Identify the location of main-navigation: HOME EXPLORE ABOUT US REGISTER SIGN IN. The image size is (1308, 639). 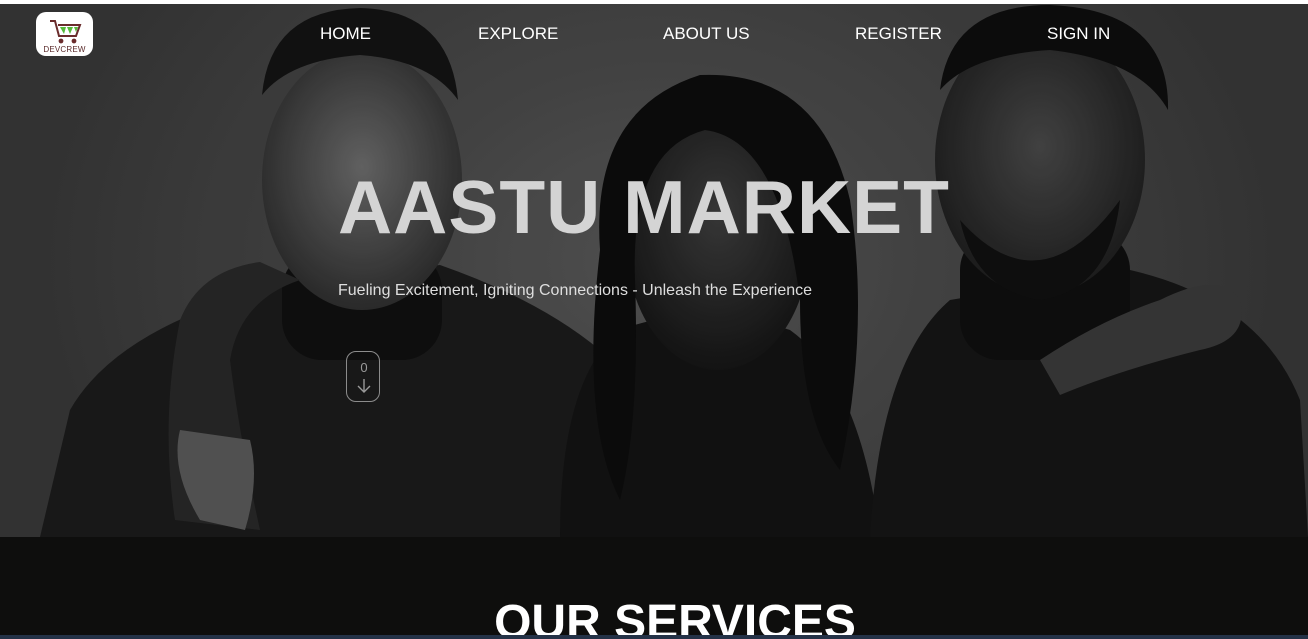
(654, 36).